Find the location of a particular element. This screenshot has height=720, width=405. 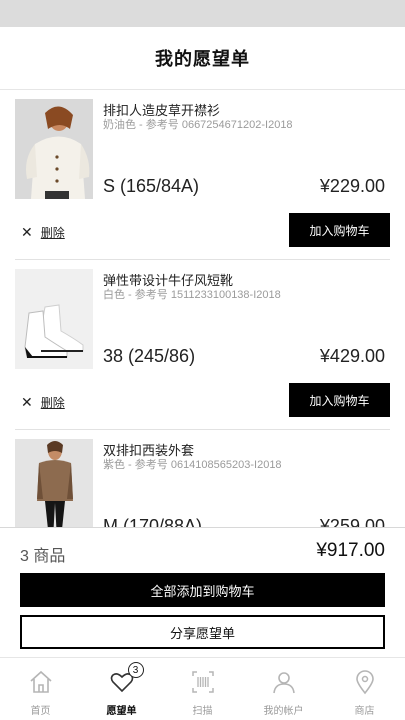

page-header: 我的愿望单 is located at coordinates (202, 58).